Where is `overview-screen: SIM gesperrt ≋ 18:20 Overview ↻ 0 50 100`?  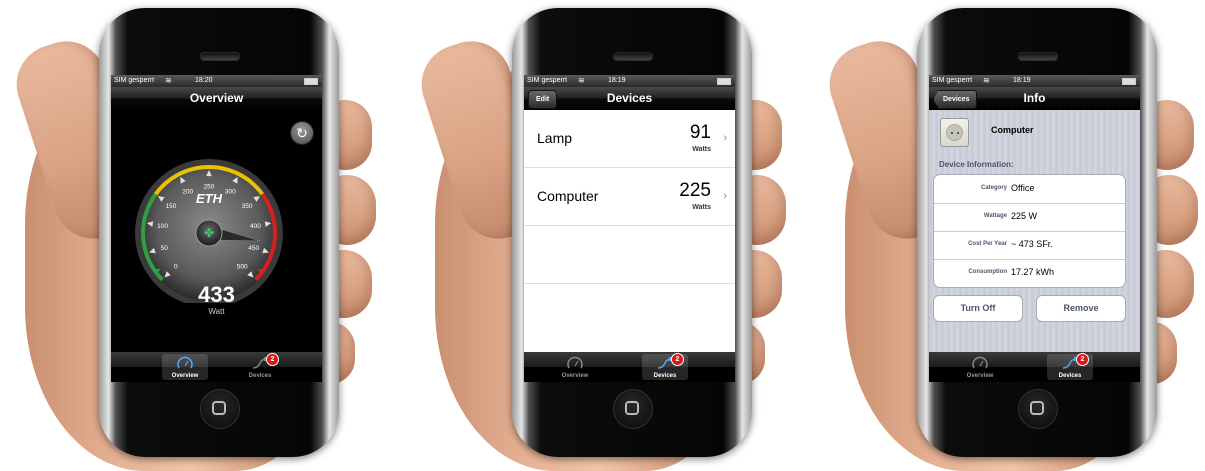
overview-screen: SIM gesperrt ≋ 18:20 Overview ↻ 0 50 100 is located at coordinates (216, 228).